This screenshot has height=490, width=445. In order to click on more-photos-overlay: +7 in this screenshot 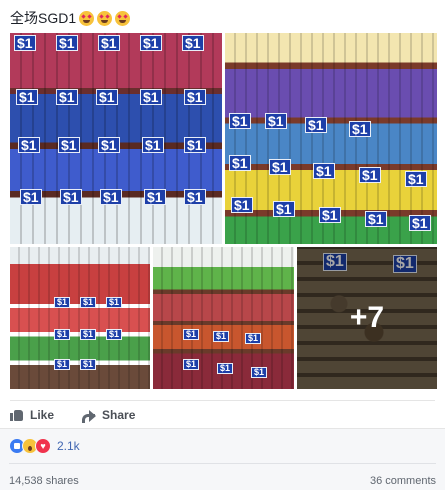, I will do `click(367, 318)`.